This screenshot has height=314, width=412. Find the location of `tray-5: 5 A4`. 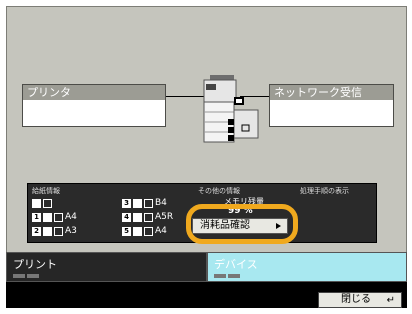

tray-5: 5 A4 is located at coordinates (144, 231).